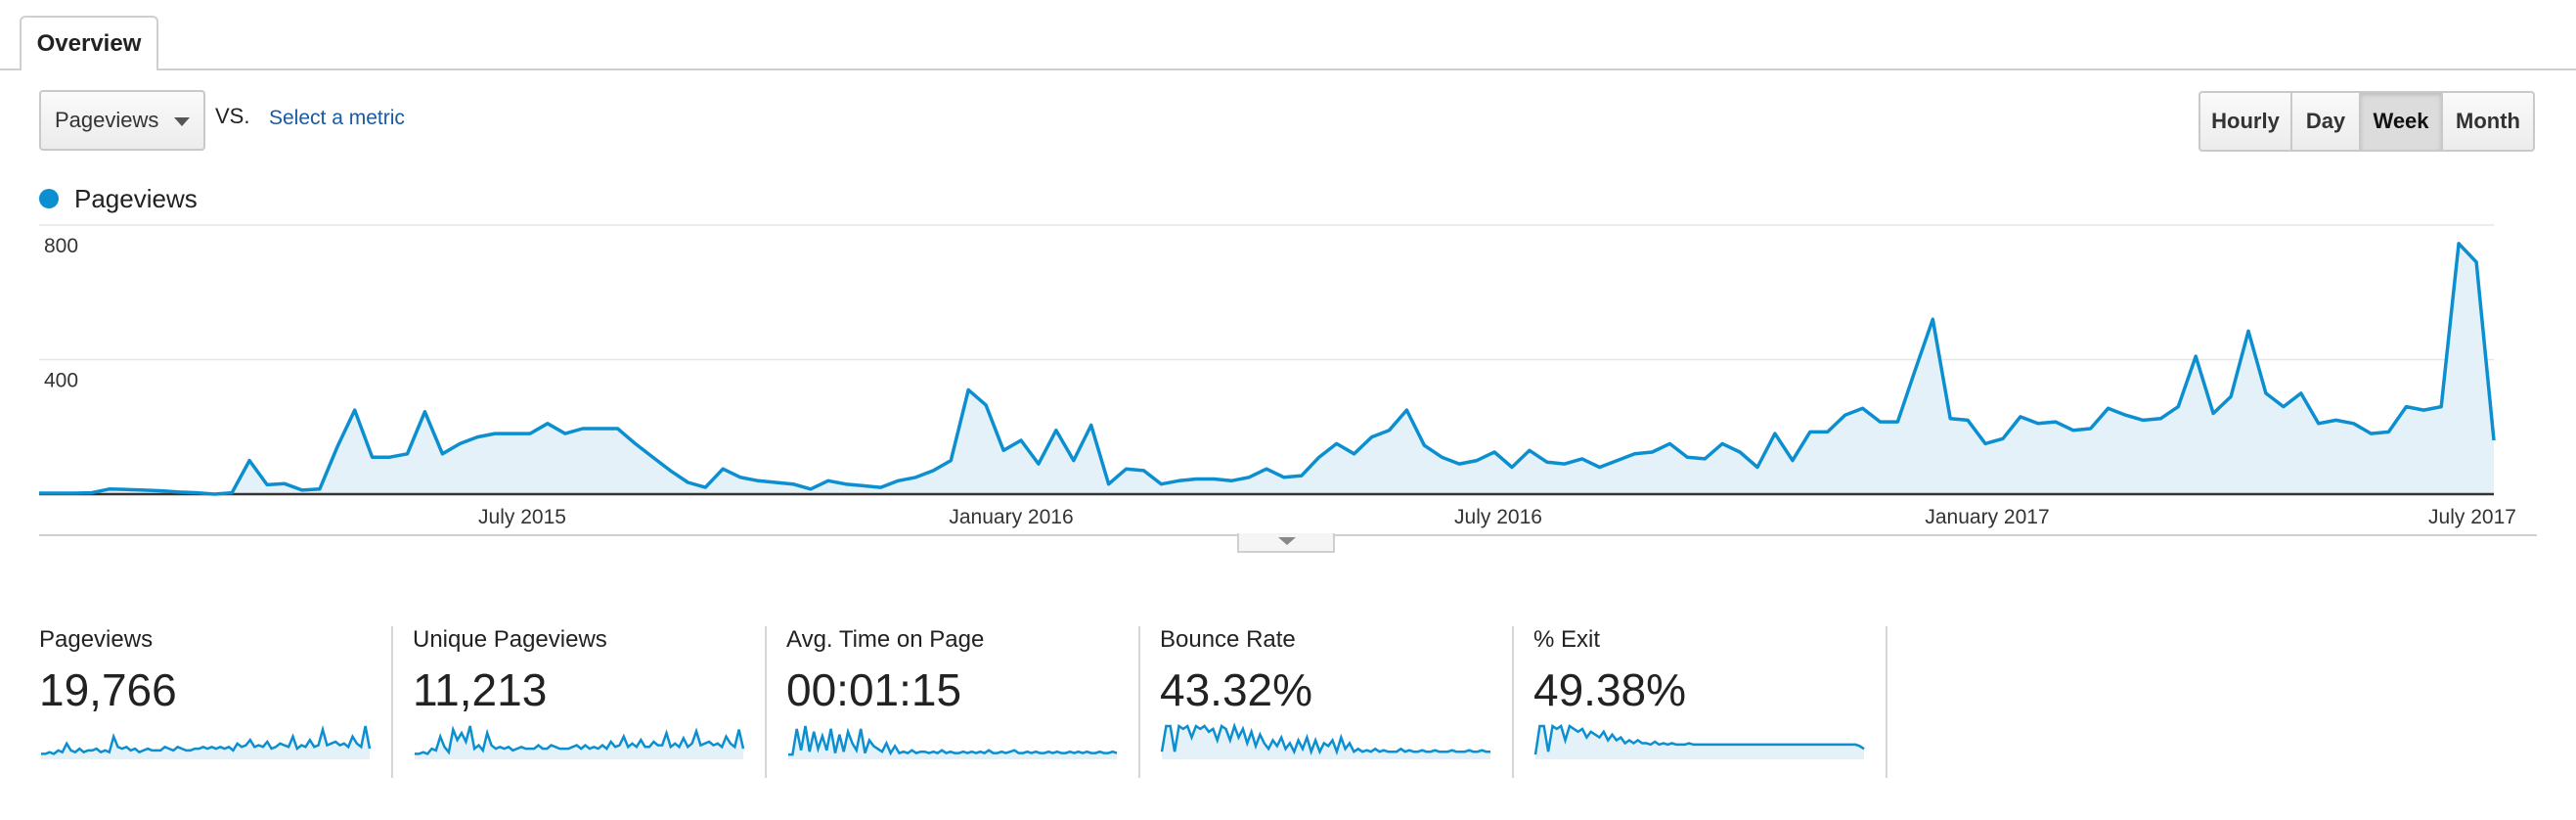 This screenshot has width=2576, height=820. I want to click on tab-strip-border, so click(1288, 69).